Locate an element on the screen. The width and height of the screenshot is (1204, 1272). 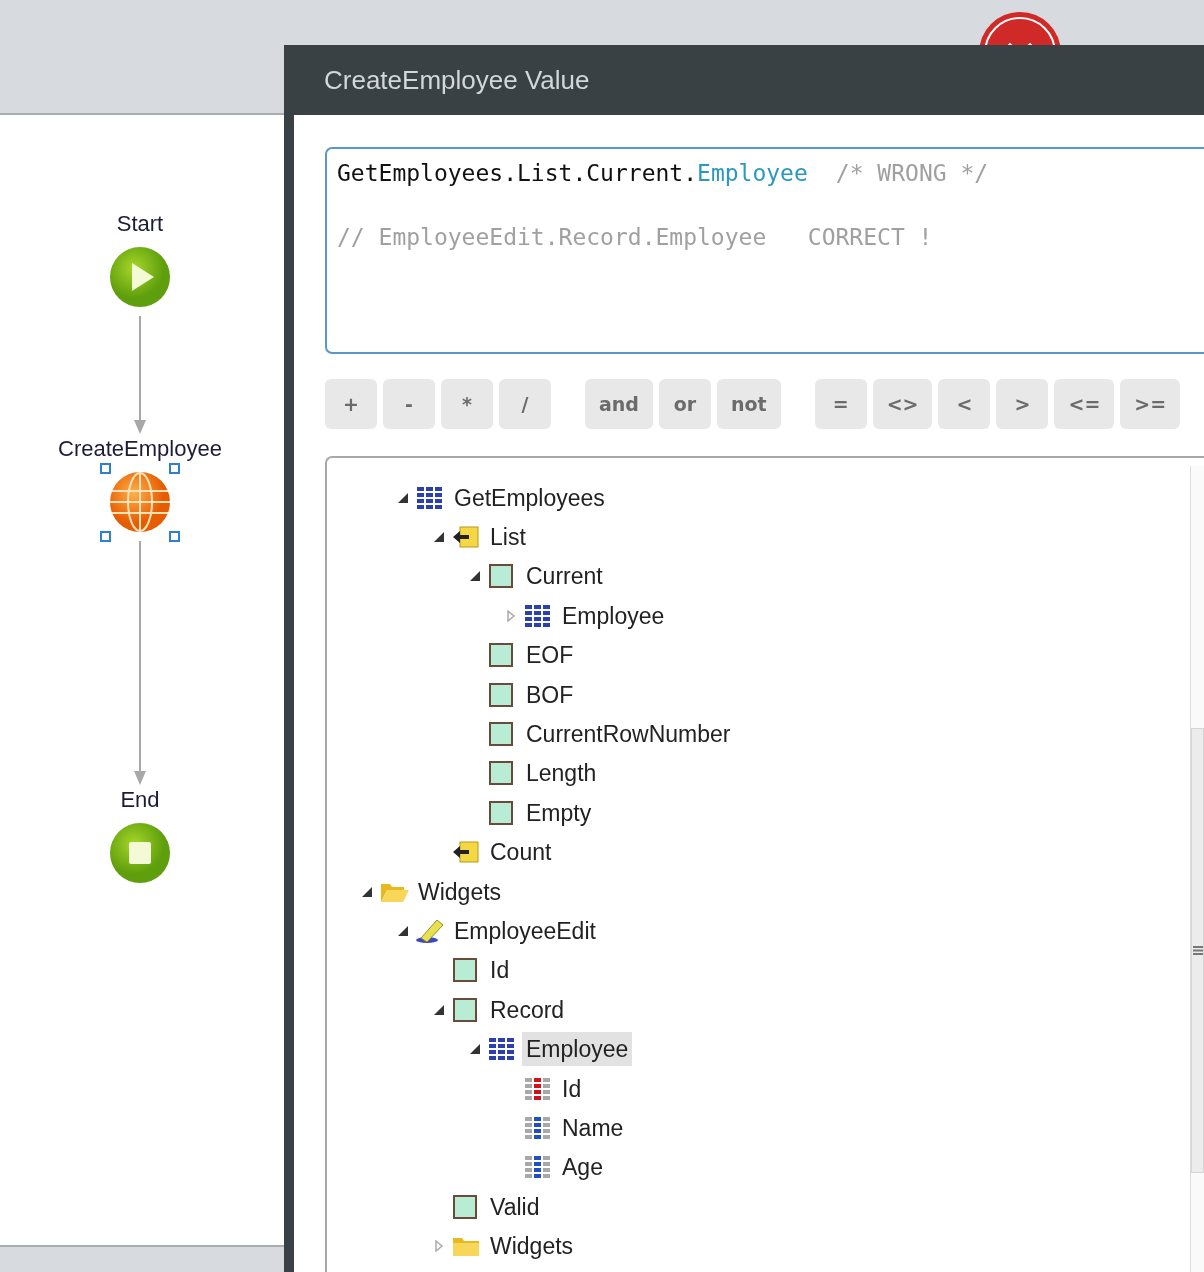
tree-item: Age is located at coordinates (584, 1167).